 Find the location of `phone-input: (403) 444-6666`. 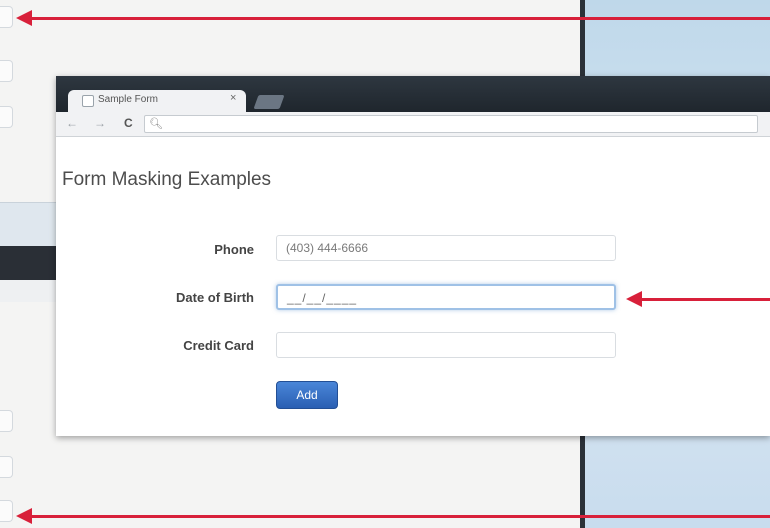

phone-input: (403) 444-6666 is located at coordinates (446, 248).